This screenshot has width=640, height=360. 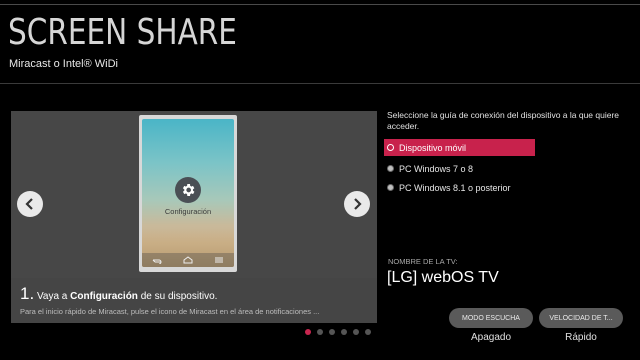 I want to click on phone-illustration: Configuración, so click(x=188, y=193).